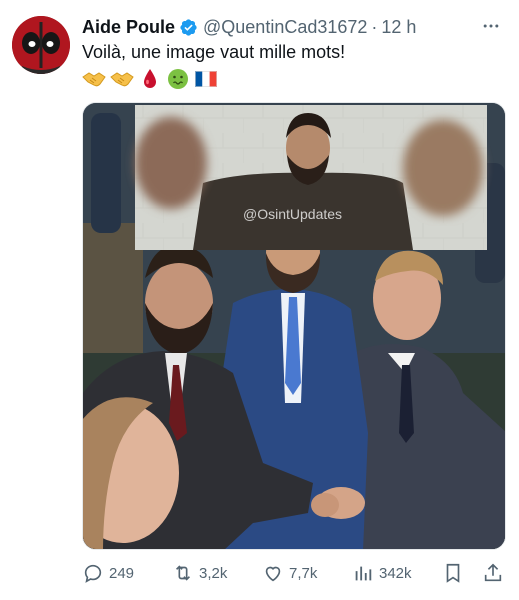  I want to click on reply-button: 249, so click(108, 573).